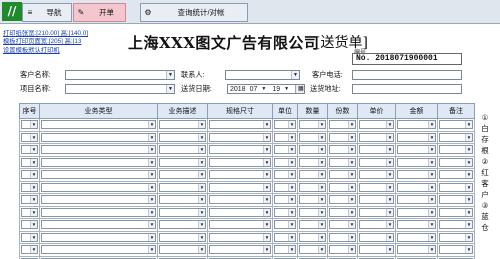  I want to click on address-input, so click(407, 89).